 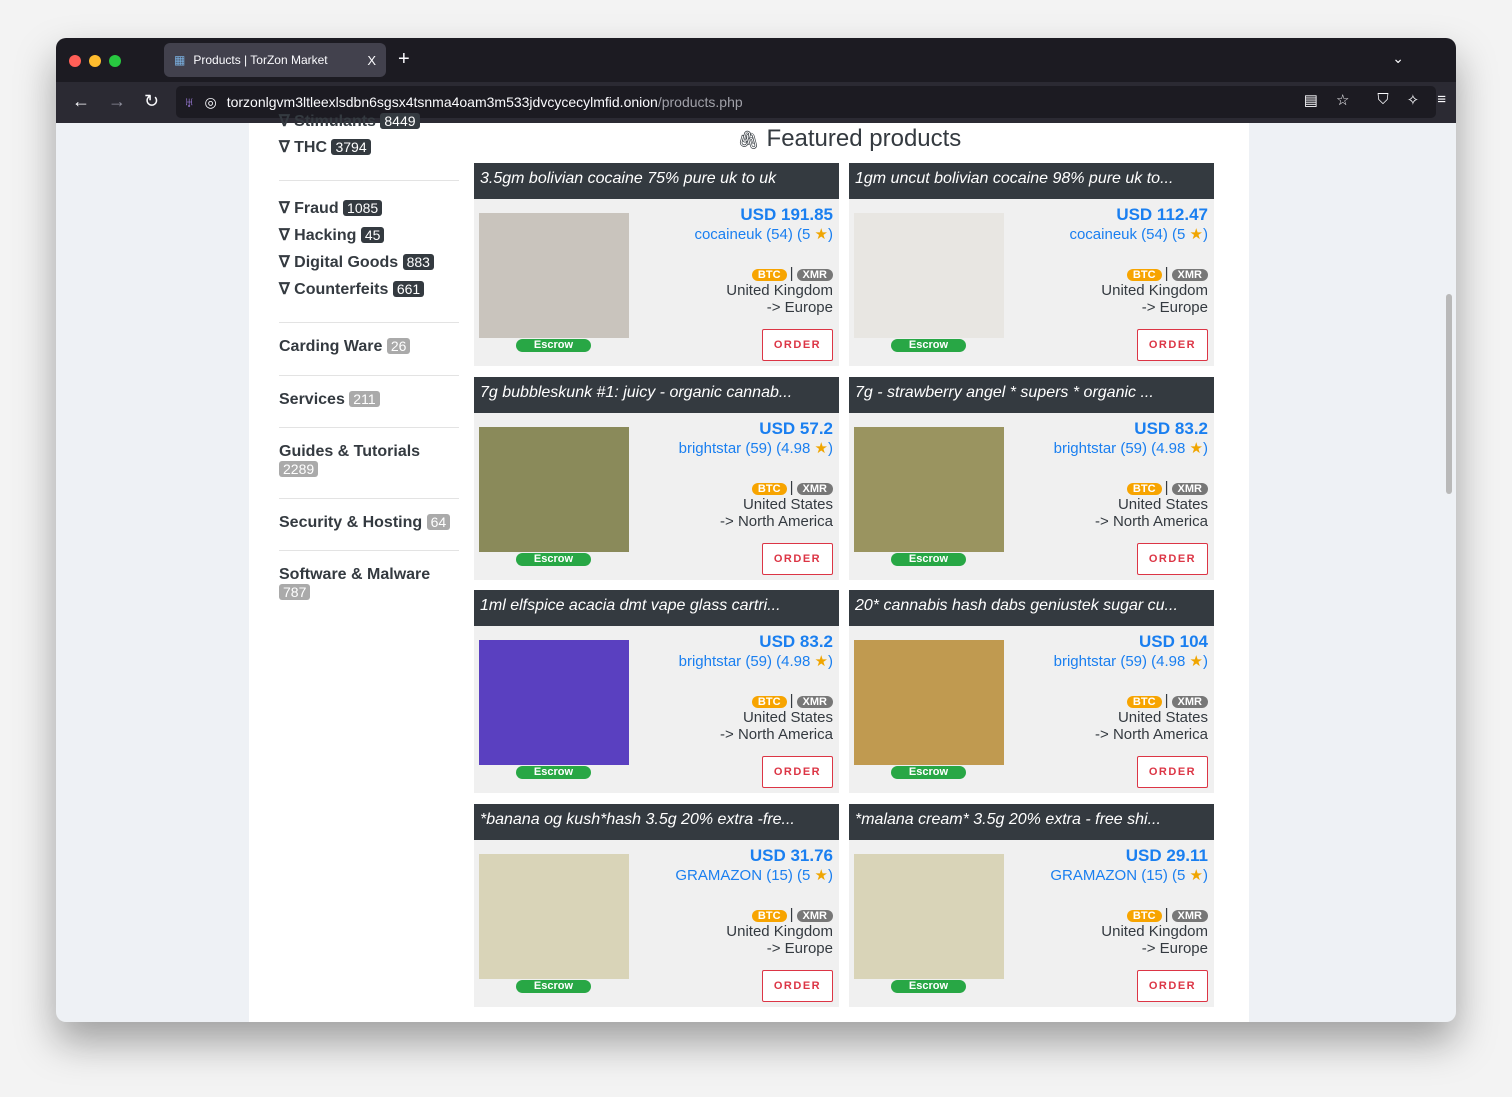 What do you see at coordinates (189, 102) in the screenshot?
I see `tor-circuit-icon: ♅` at bounding box center [189, 102].